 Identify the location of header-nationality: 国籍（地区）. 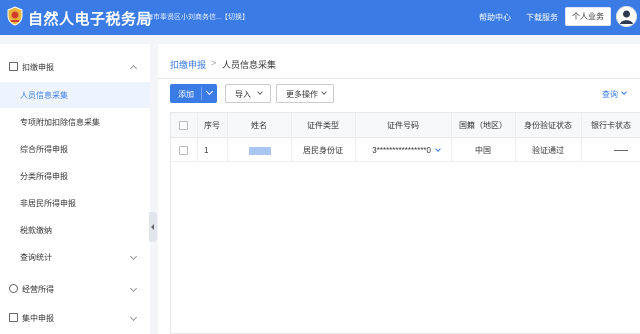
(483, 125).